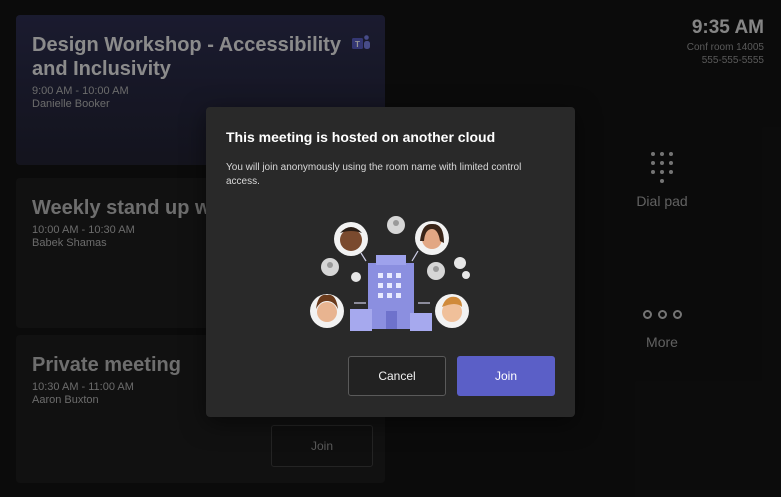 The image size is (781, 497). Describe the element at coordinates (397, 376) in the screenshot. I see `cancel-button: Cancel` at that location.